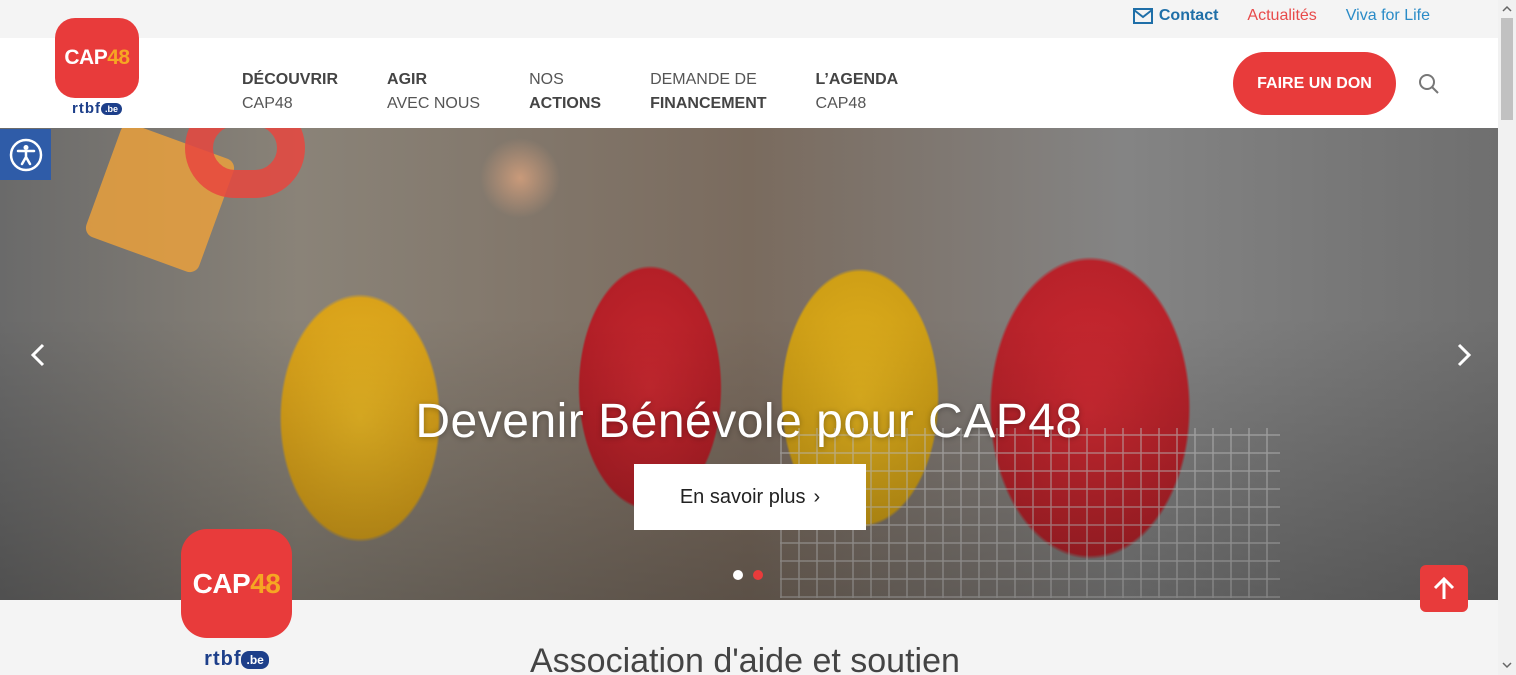  Describe the element at coordinates (1507, 9) in the screenshot. I see `scroll-up-icon` at that location.